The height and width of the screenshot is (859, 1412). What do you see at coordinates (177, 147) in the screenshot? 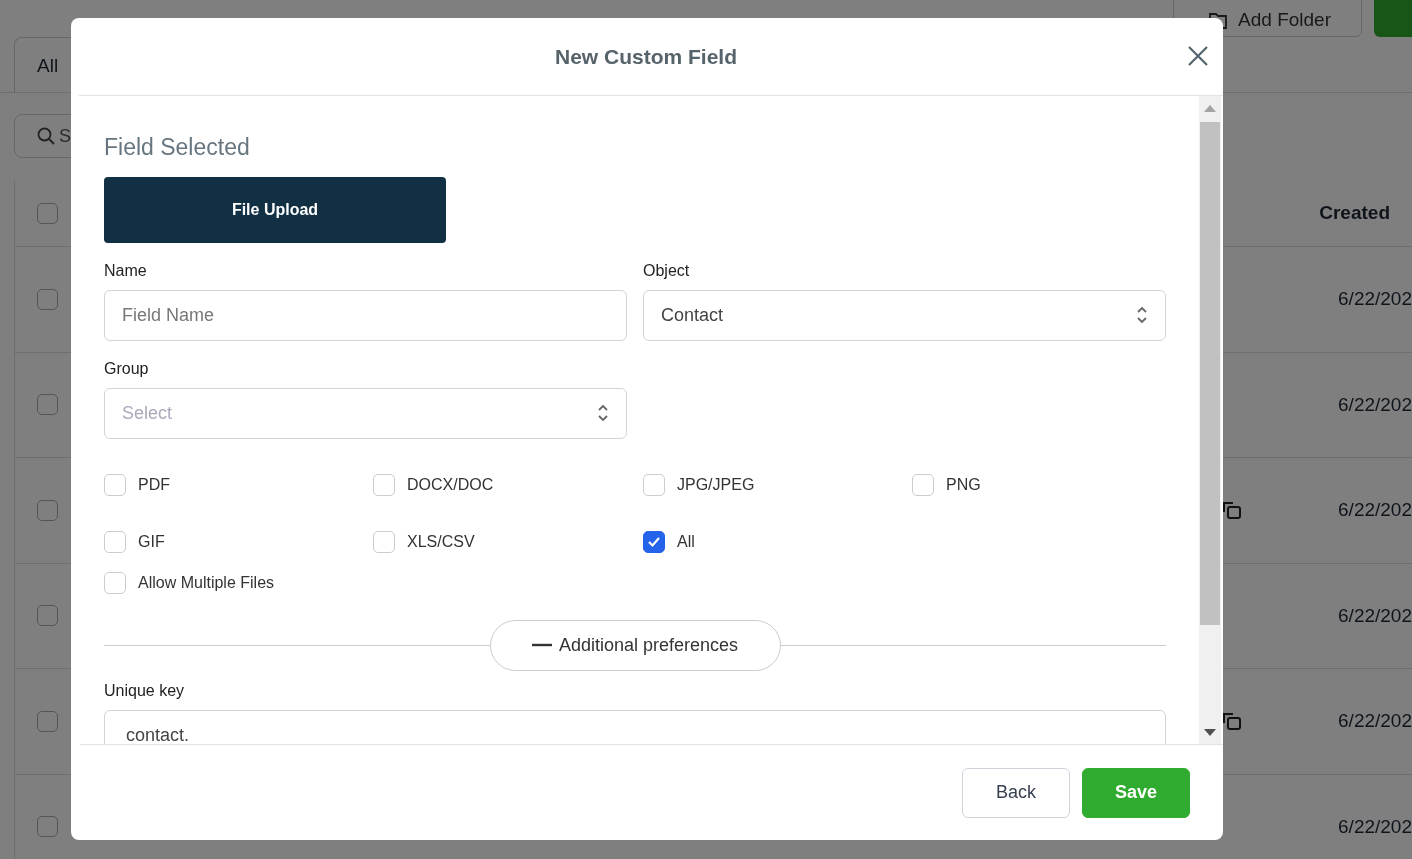
I see `section-heading: Field Selected` at bounding box center [177, 147].